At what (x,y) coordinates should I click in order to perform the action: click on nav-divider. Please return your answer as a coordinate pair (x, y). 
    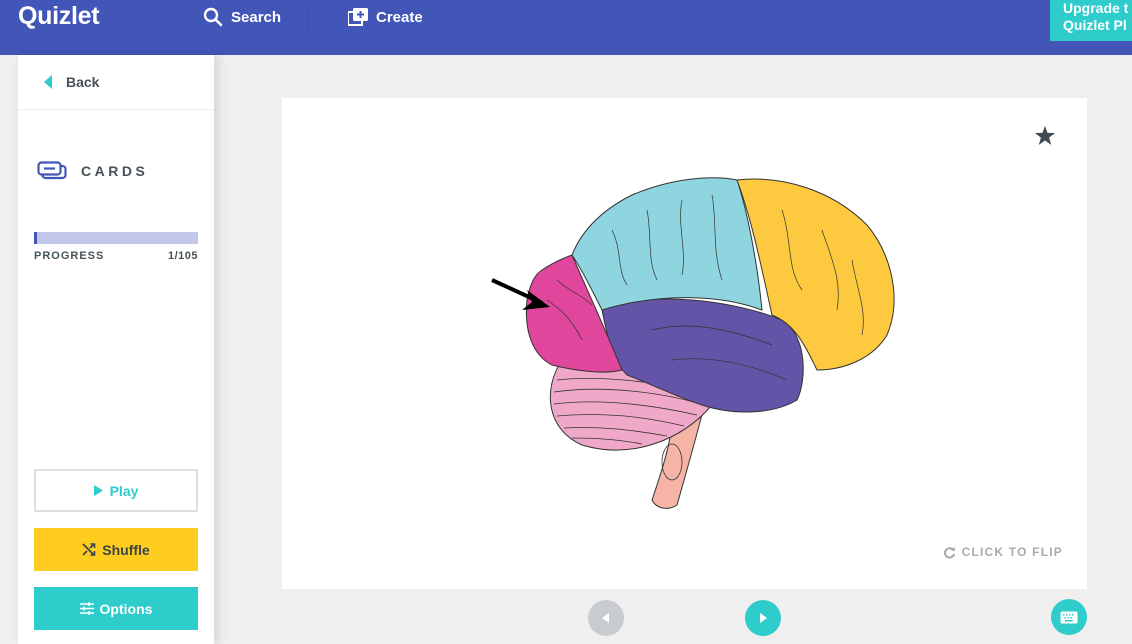
    Looking at the image, I should click on (308, 17).